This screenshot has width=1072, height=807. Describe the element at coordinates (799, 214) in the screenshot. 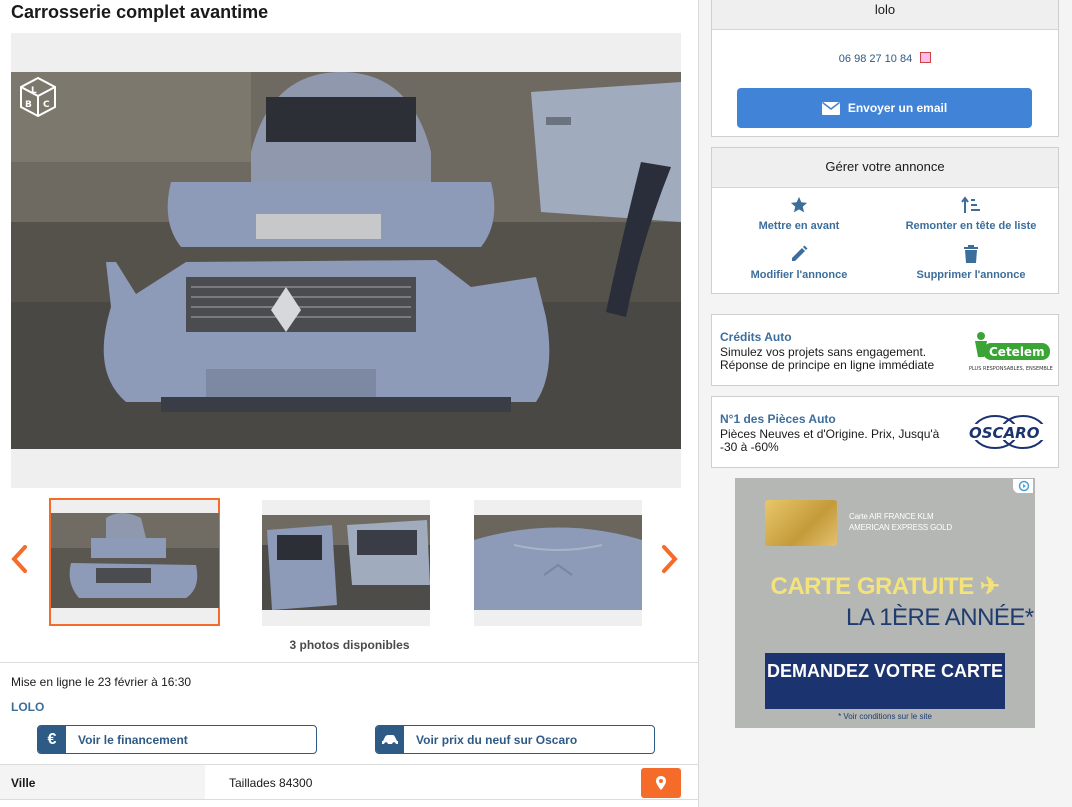

I see `feature-ad-button: Mettre en avant` at that location.